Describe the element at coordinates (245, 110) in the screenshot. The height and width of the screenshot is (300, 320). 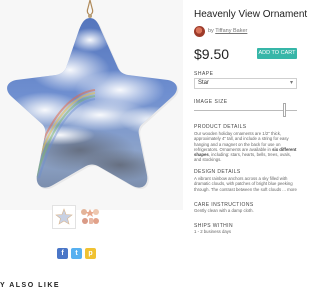
I see `image-size-slider-track` at that location.